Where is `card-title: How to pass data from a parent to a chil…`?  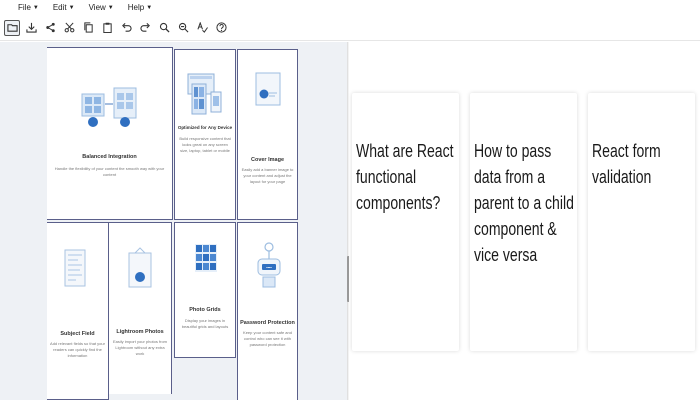
card-title: How to pass data from a parent to a chil… is located at coordinates (524, 203).